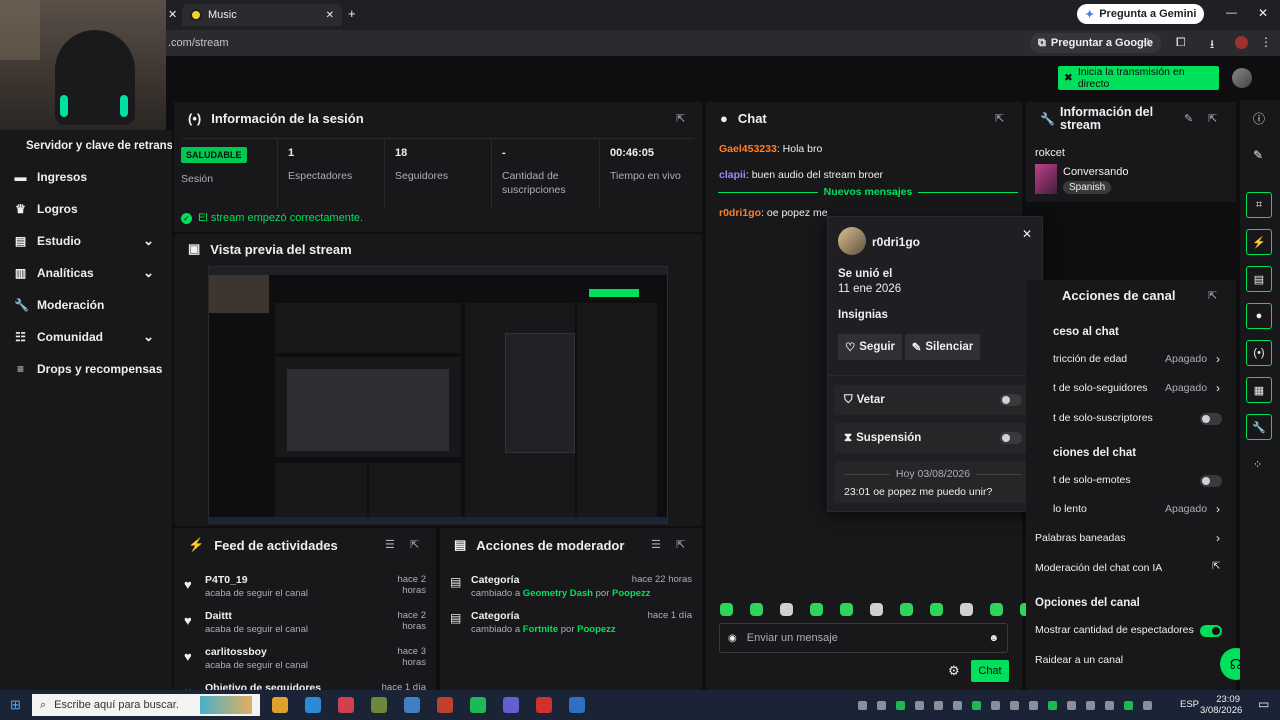  I want to click on new-tab-icon: +, so click(352, 13).